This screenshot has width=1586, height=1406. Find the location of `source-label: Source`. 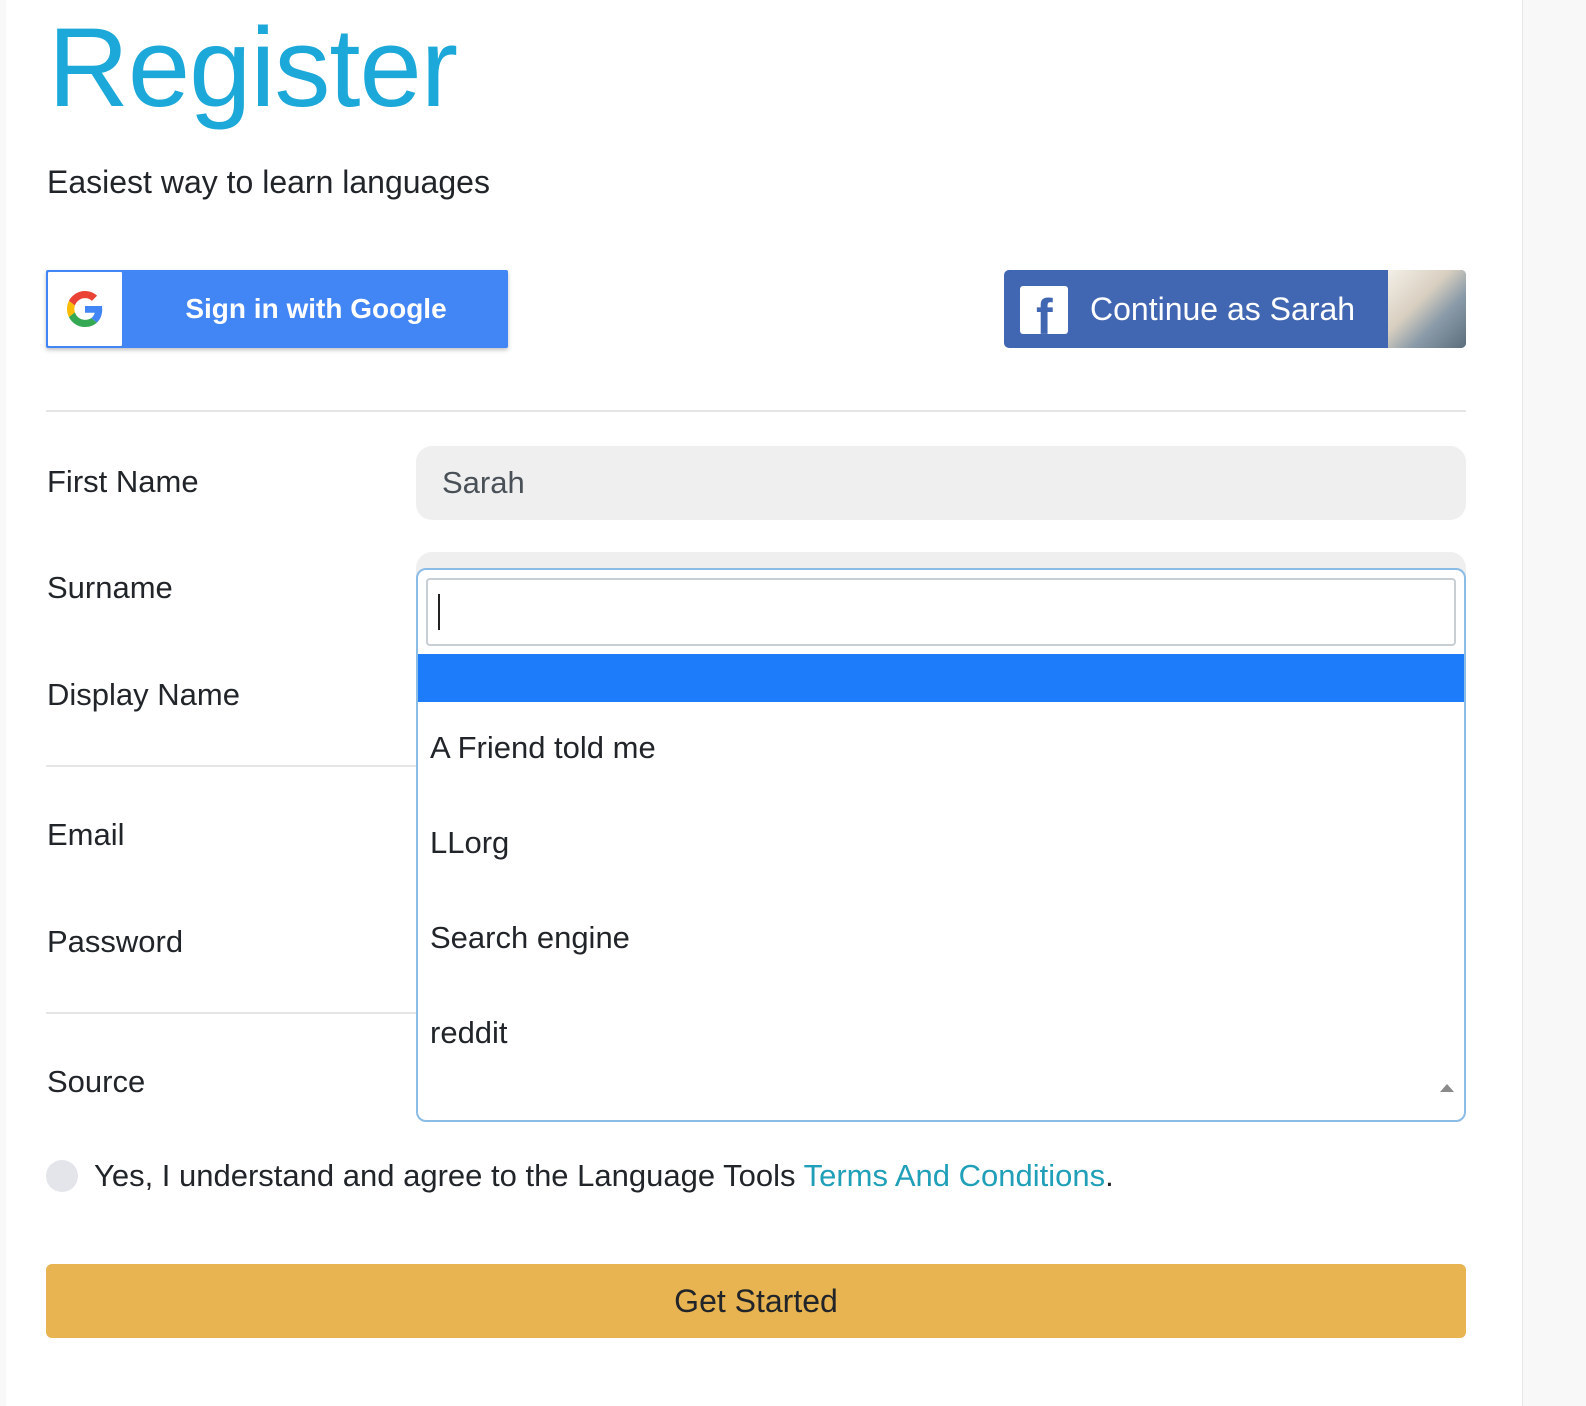

source-label: Source is located at coordinates (96, 1081).